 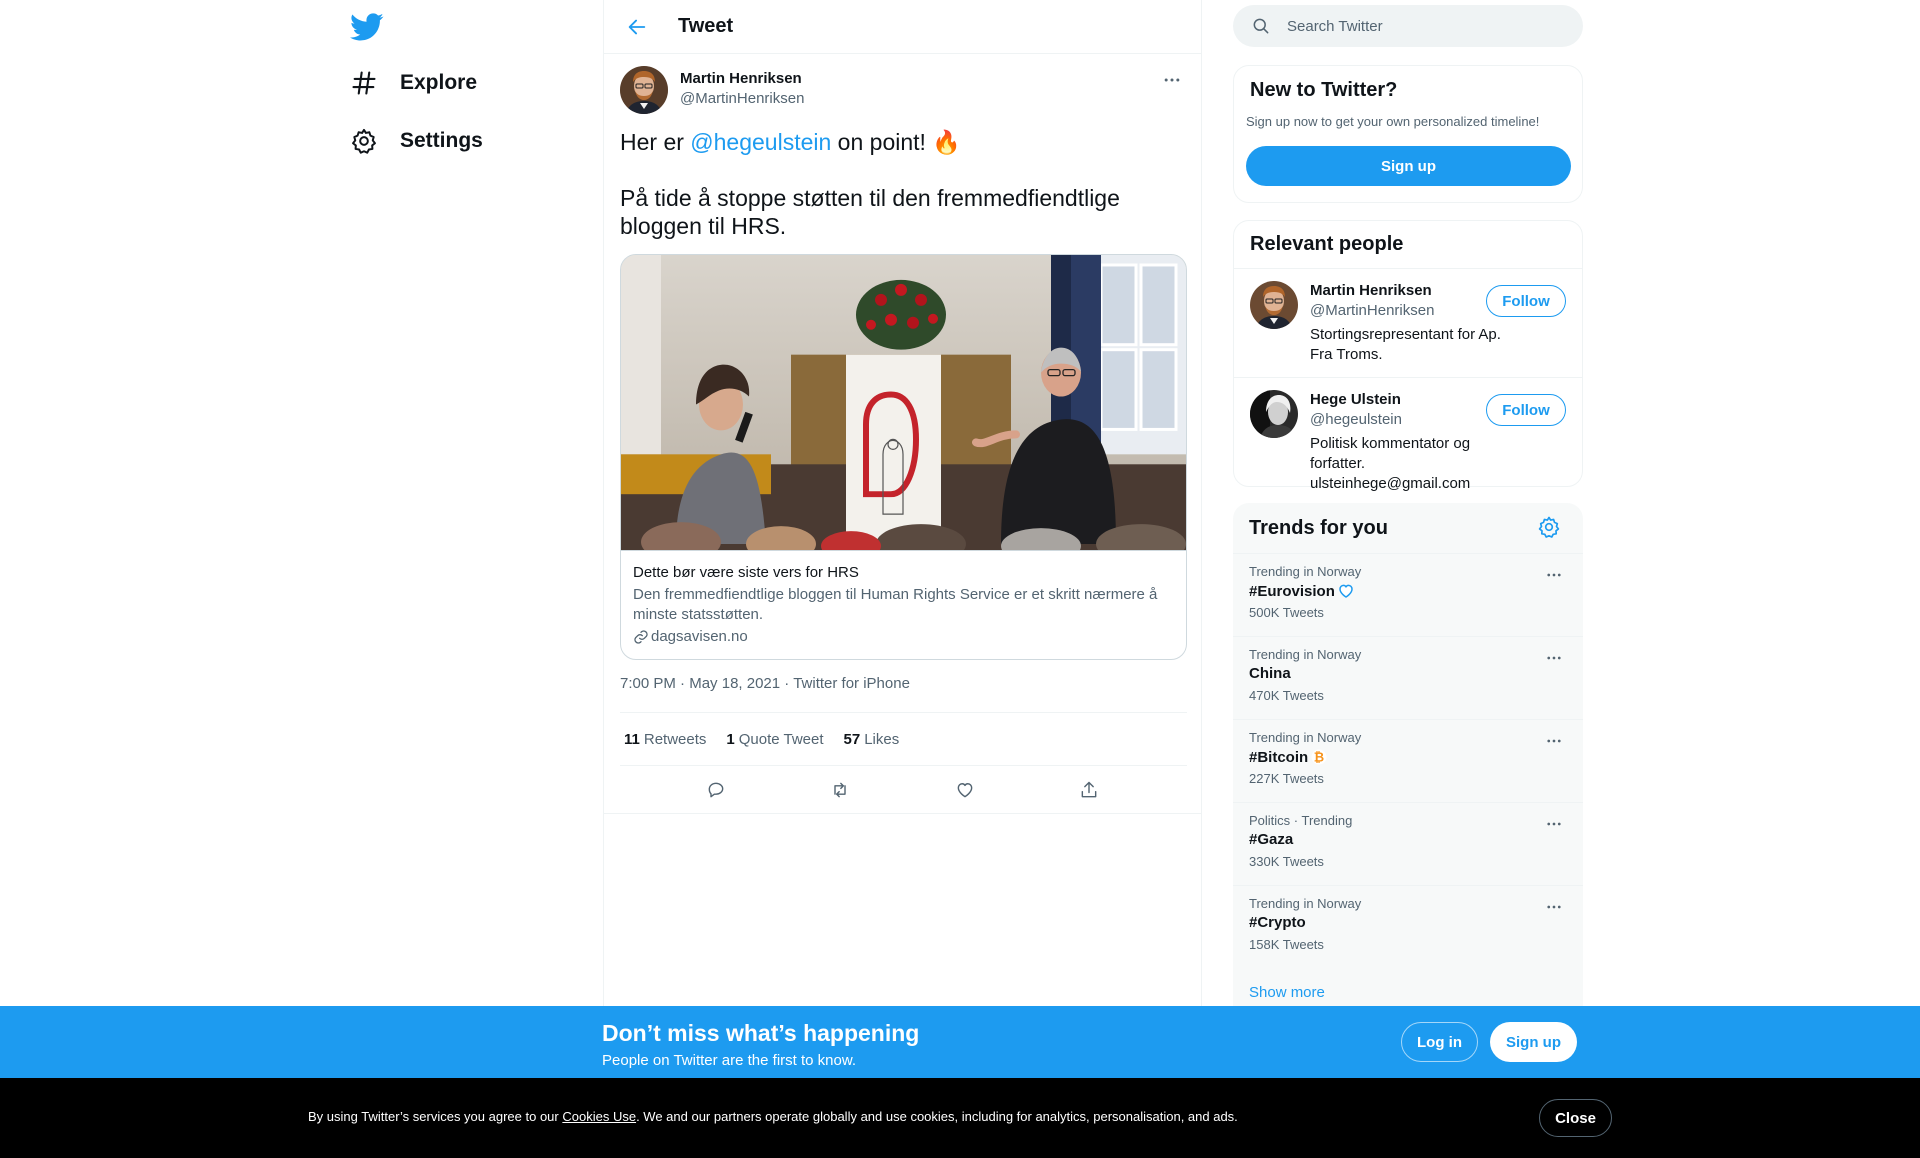 I want to click on new-to-twitter-title: New to Twitter?, so click(x=1324, y=90).